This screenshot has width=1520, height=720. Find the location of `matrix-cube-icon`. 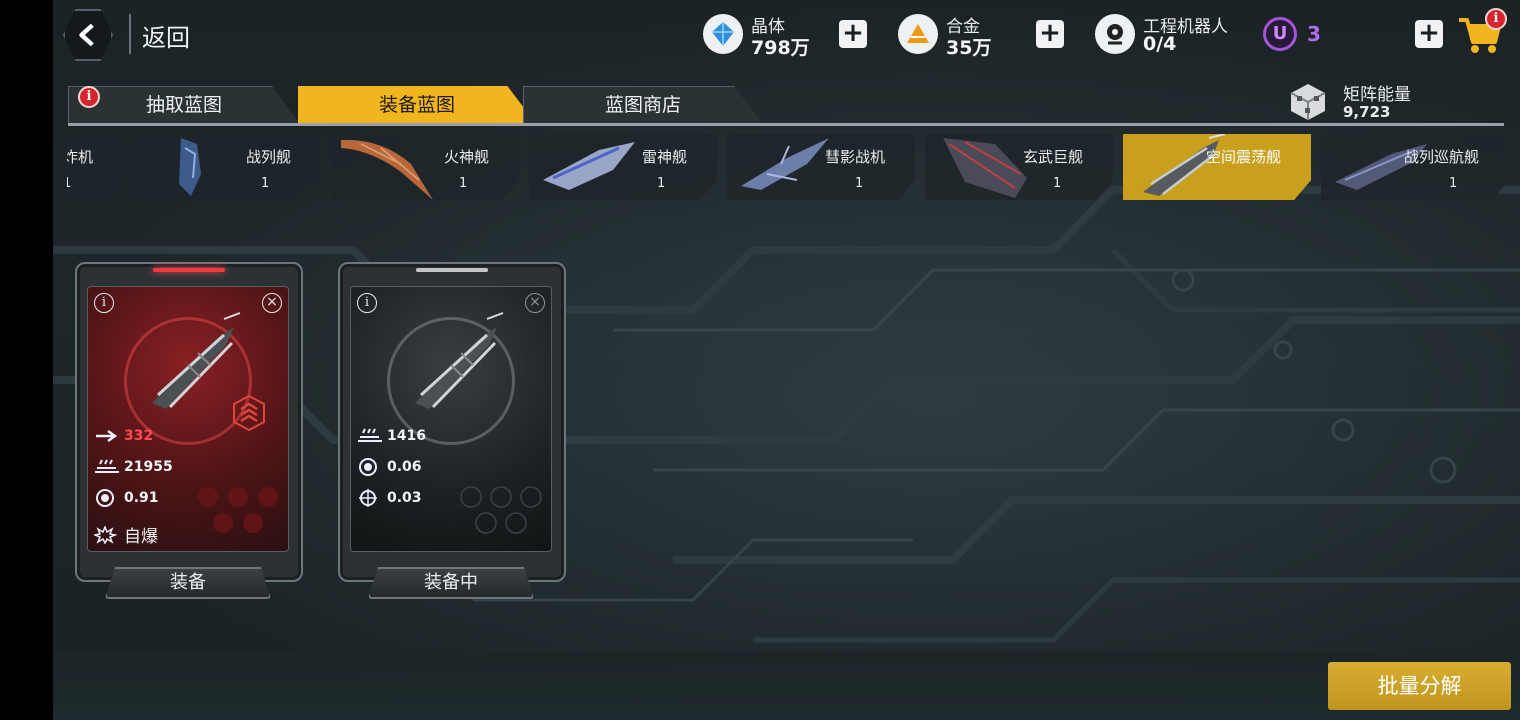

matrix-cube-icon is located at coordinates (1308, 102).